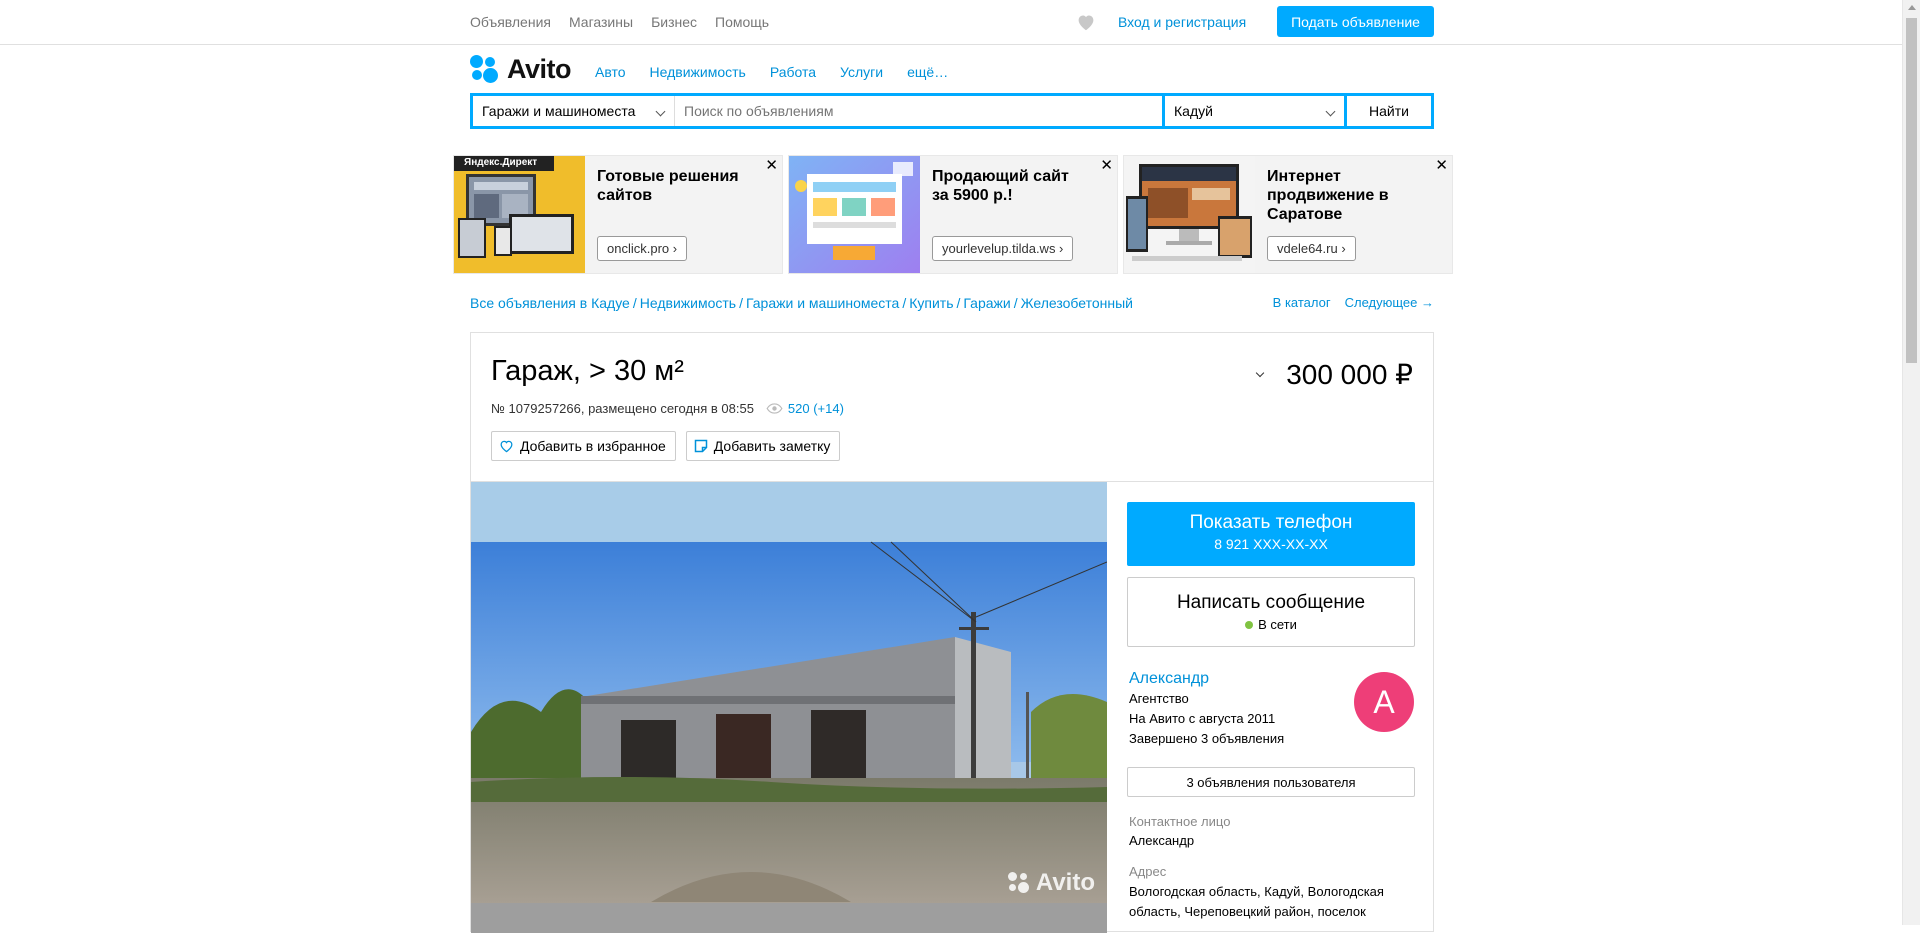  Describe the element at coordinates (1018, 883) in the screenshot. I see `watermark-logo-icon` at that location.